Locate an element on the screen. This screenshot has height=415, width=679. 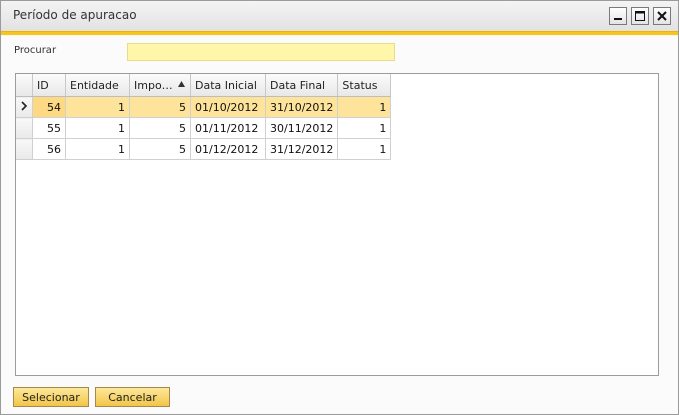
cell-data-final: 31/10/2012 is located at coordinates (302, 107).